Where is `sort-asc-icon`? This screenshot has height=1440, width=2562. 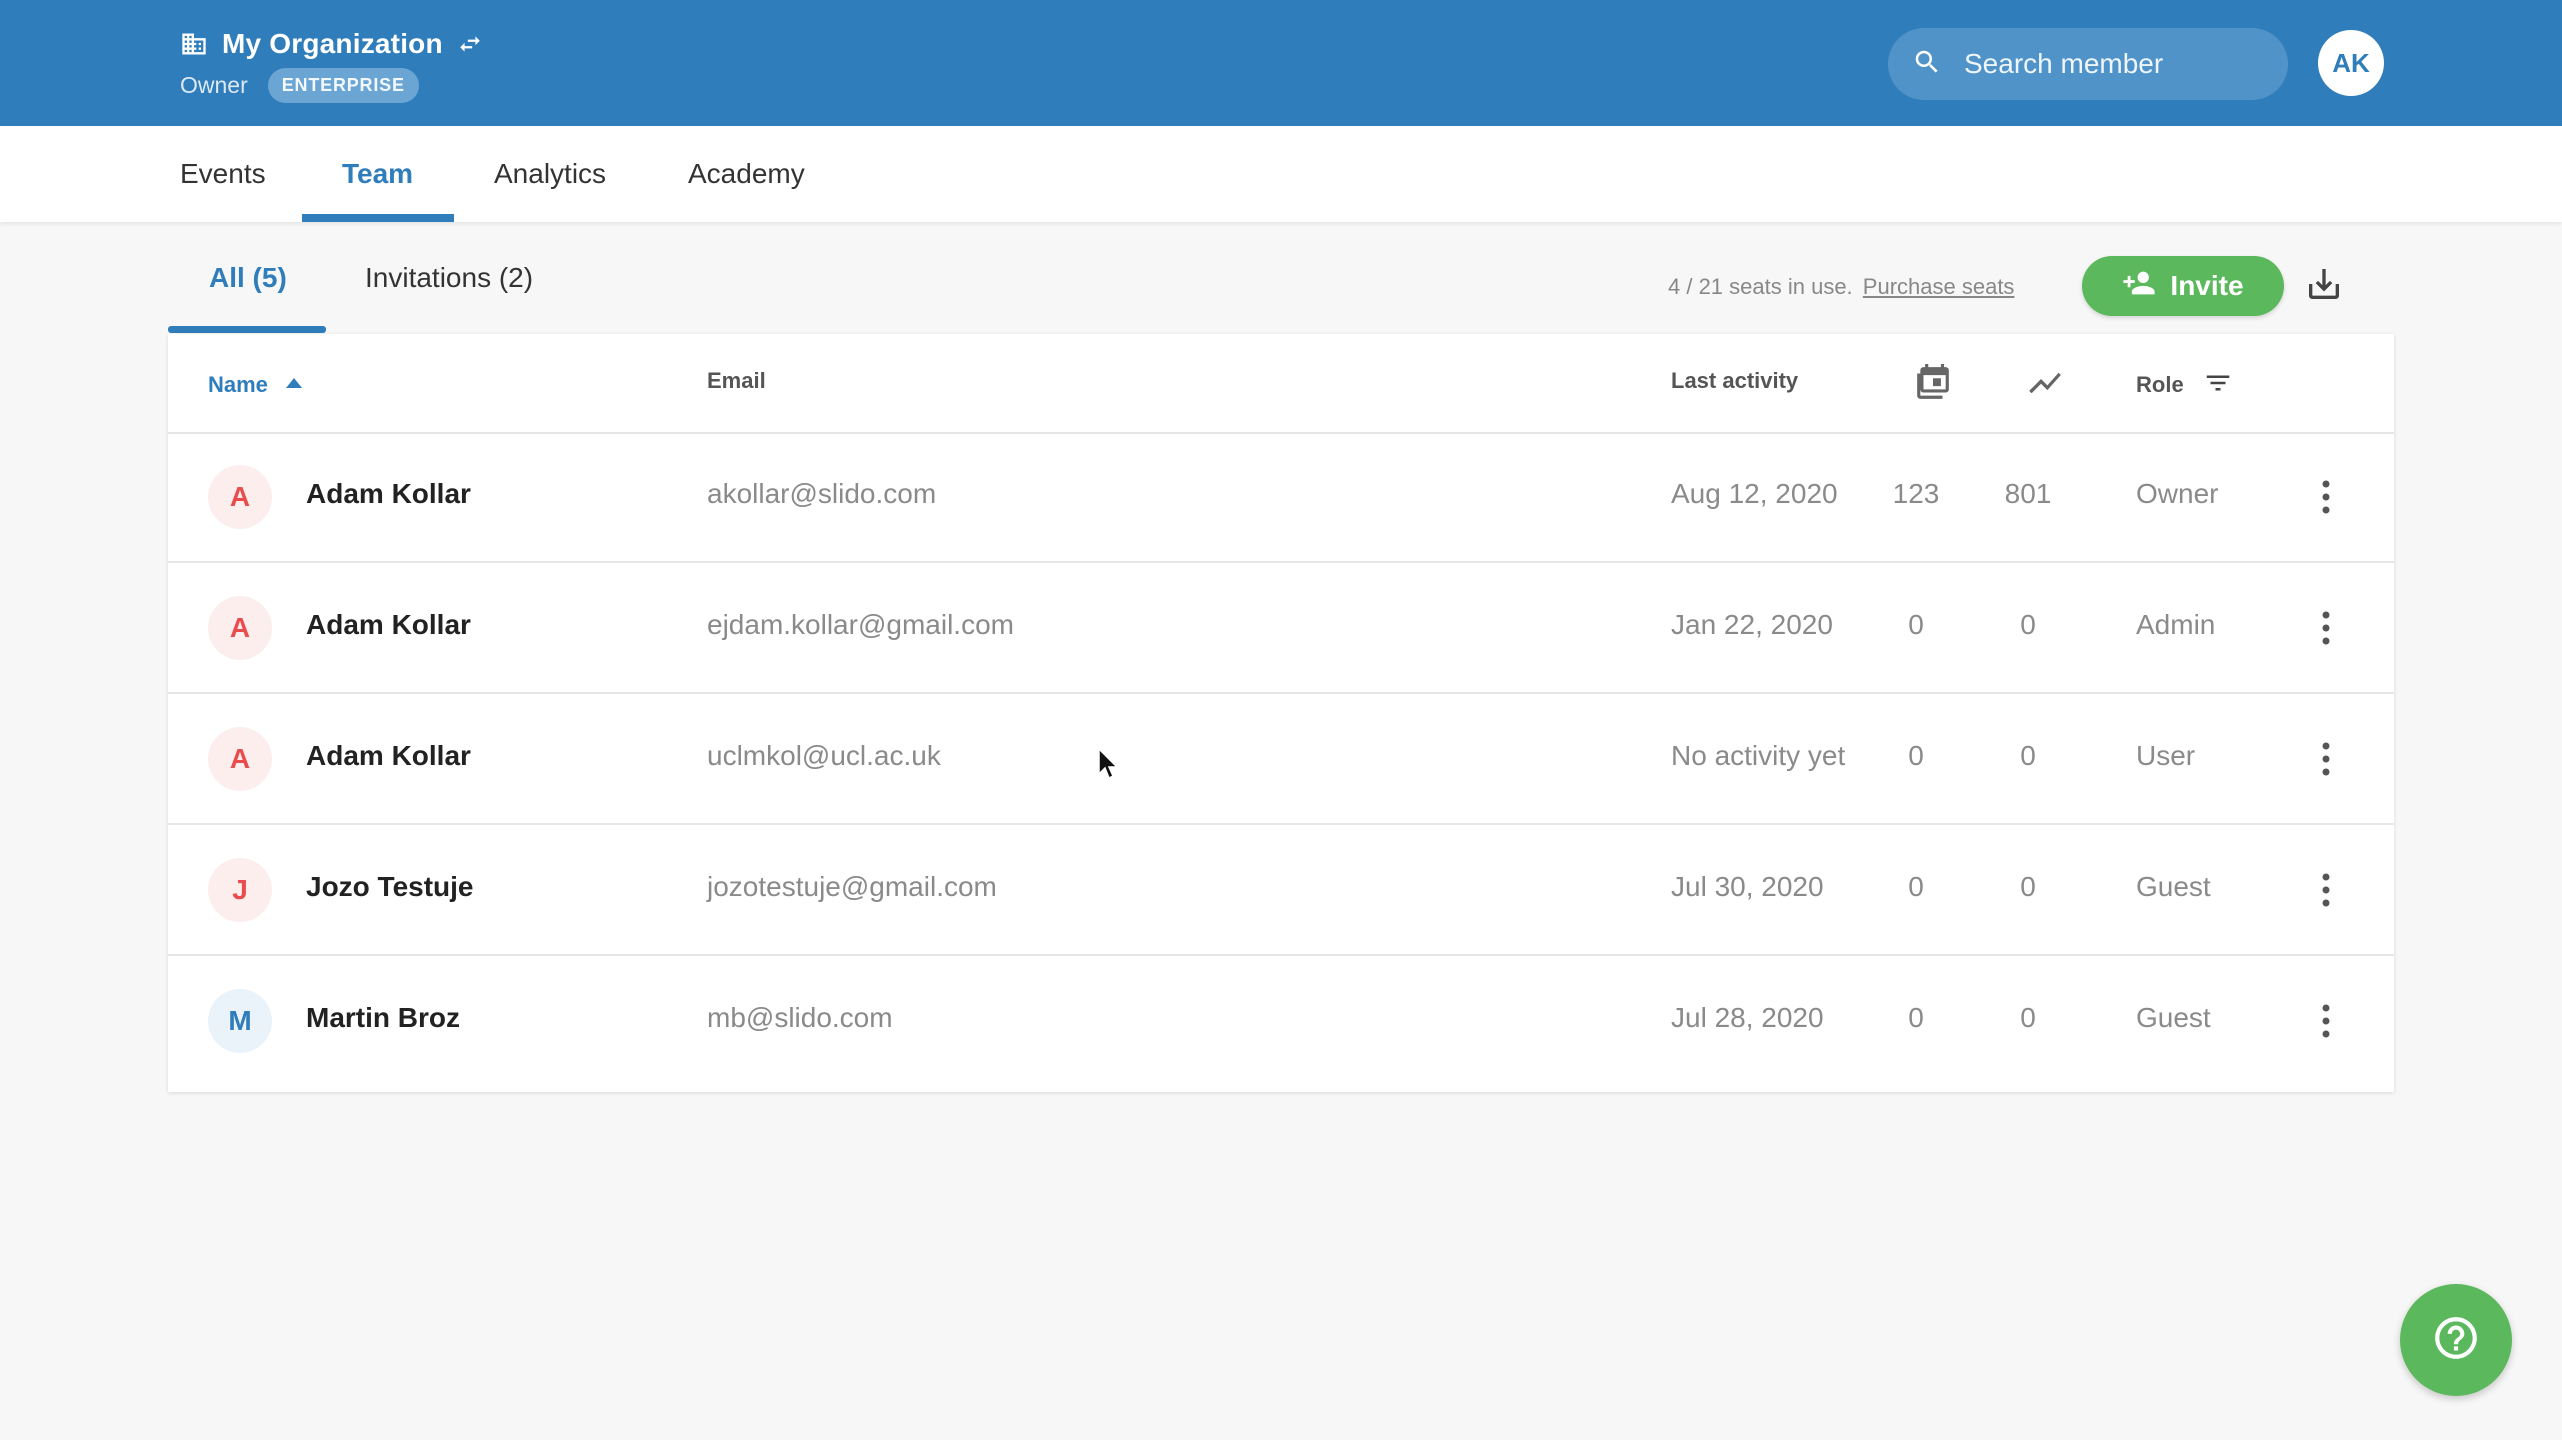 sort-asc-icon is located at coordinates (294, 381).